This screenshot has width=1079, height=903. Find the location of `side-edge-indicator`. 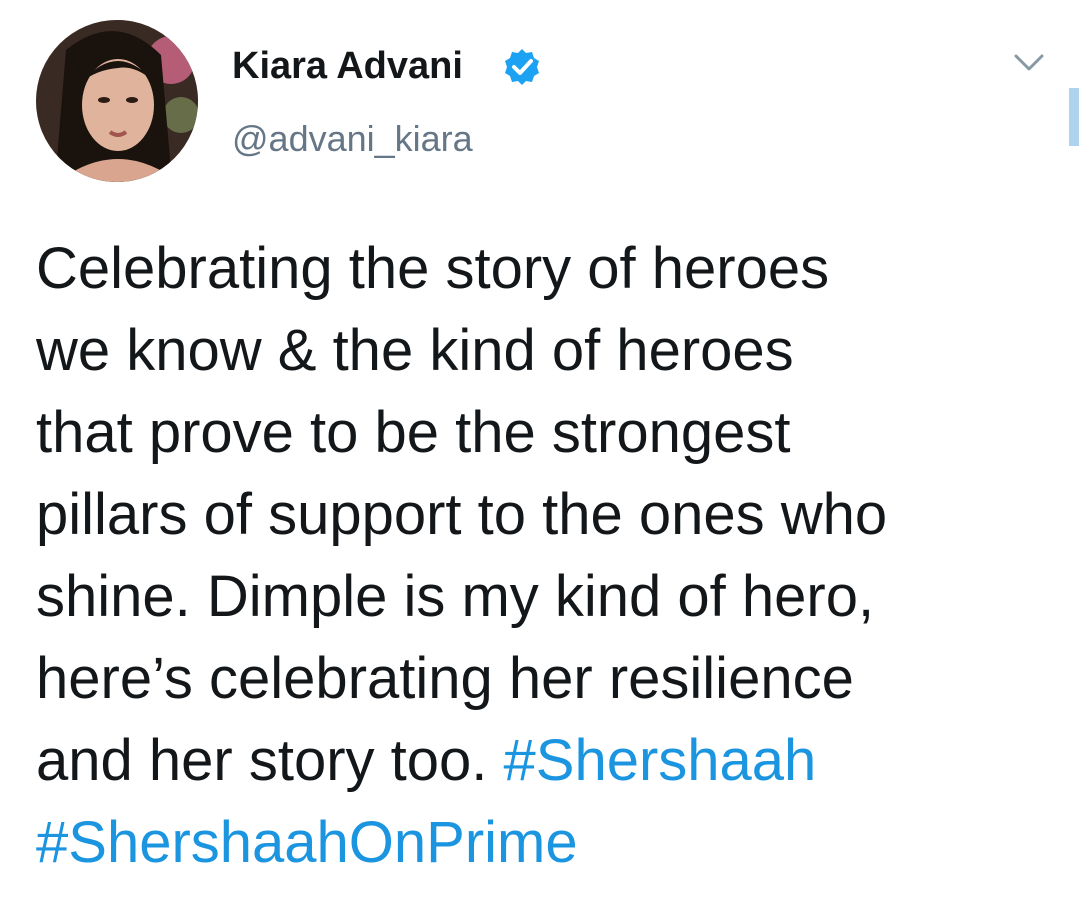

side-edge-indicator is located at coordinates (1074, 117).